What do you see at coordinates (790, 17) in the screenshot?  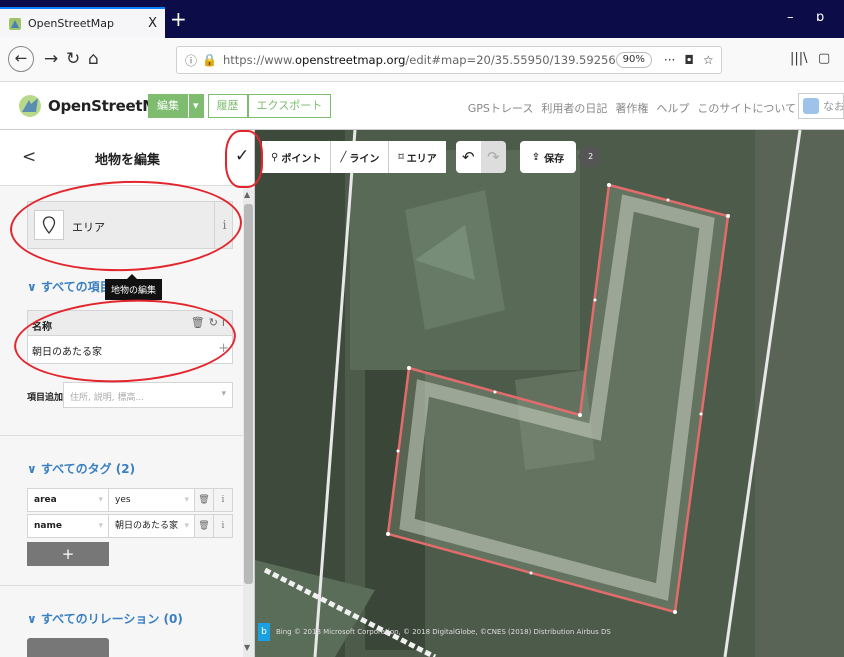 I see `window-minimize-button: –` at bounding box center [790, 17].